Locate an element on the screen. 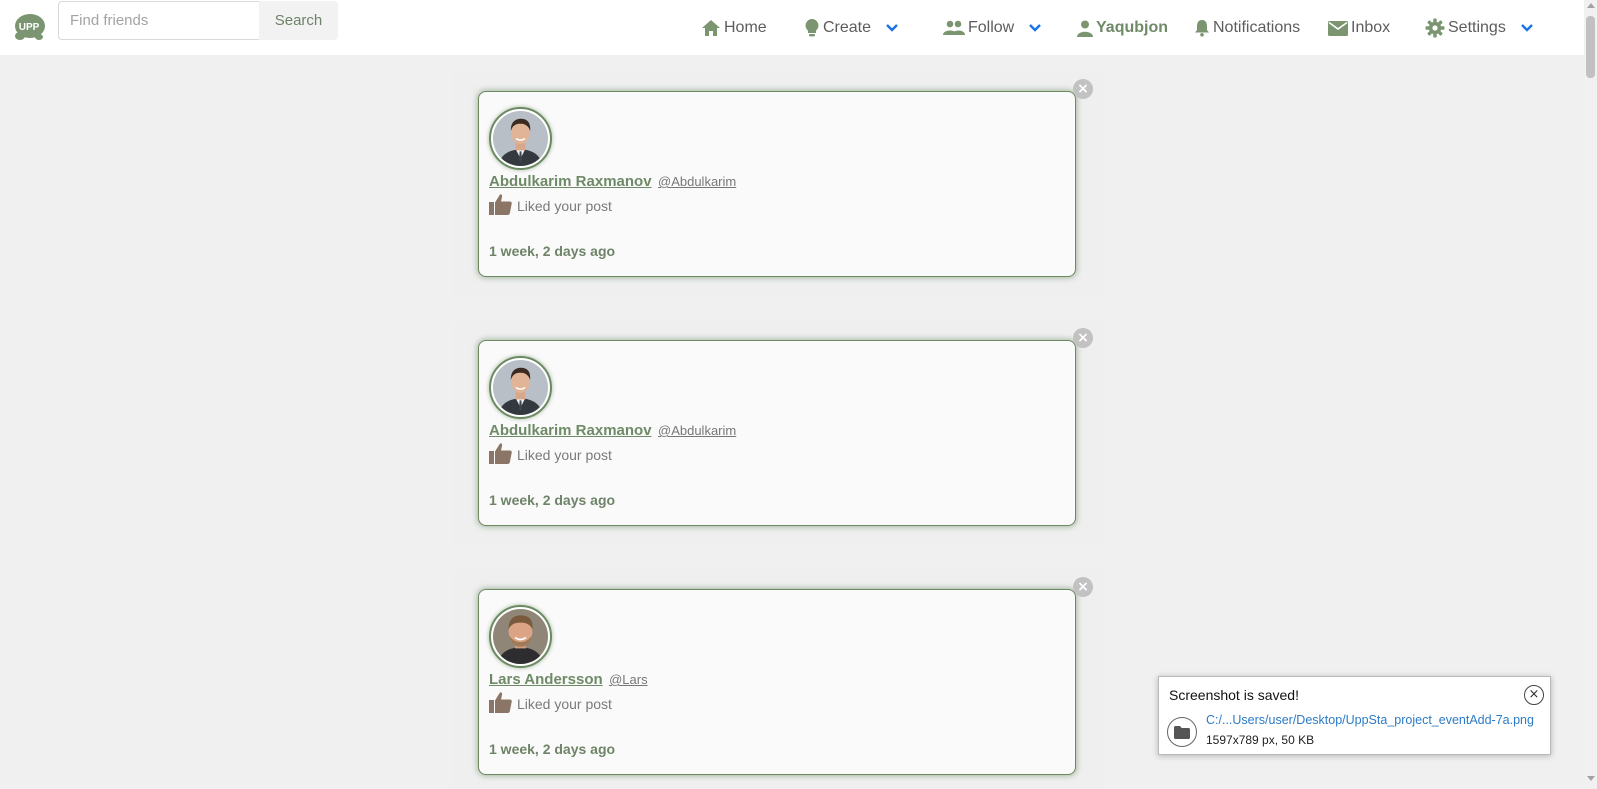 This screenshot has width=1597, height=789. folder-icon is located at coordinates (1182, 732).